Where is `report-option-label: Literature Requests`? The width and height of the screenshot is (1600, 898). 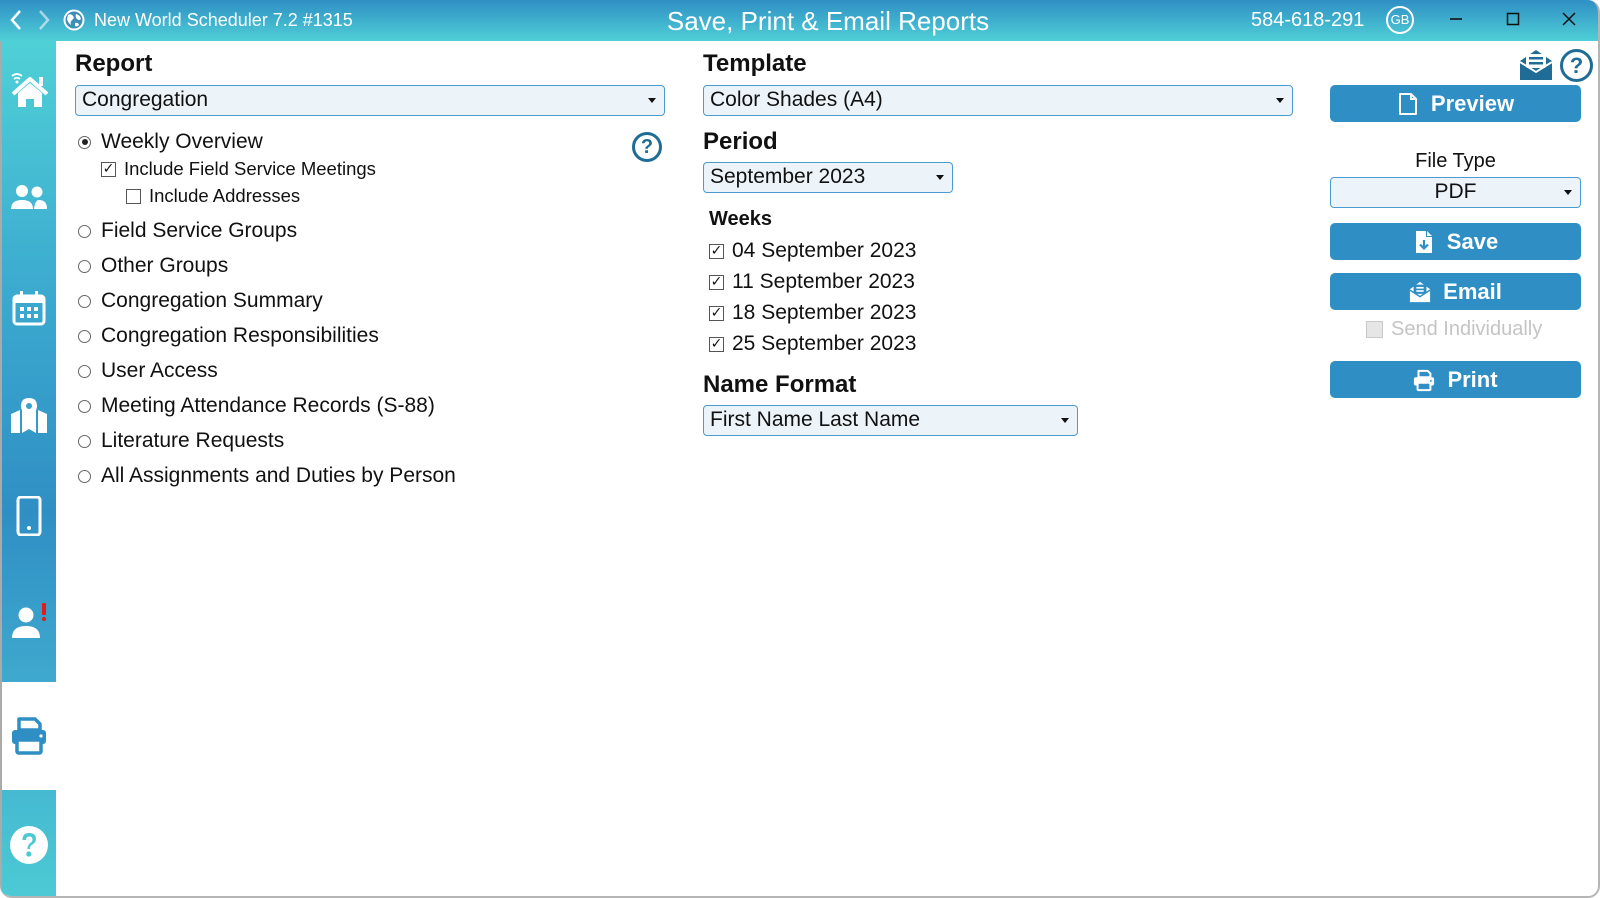 report-option-label: Literature Requests is located at coordinates (193, 440).